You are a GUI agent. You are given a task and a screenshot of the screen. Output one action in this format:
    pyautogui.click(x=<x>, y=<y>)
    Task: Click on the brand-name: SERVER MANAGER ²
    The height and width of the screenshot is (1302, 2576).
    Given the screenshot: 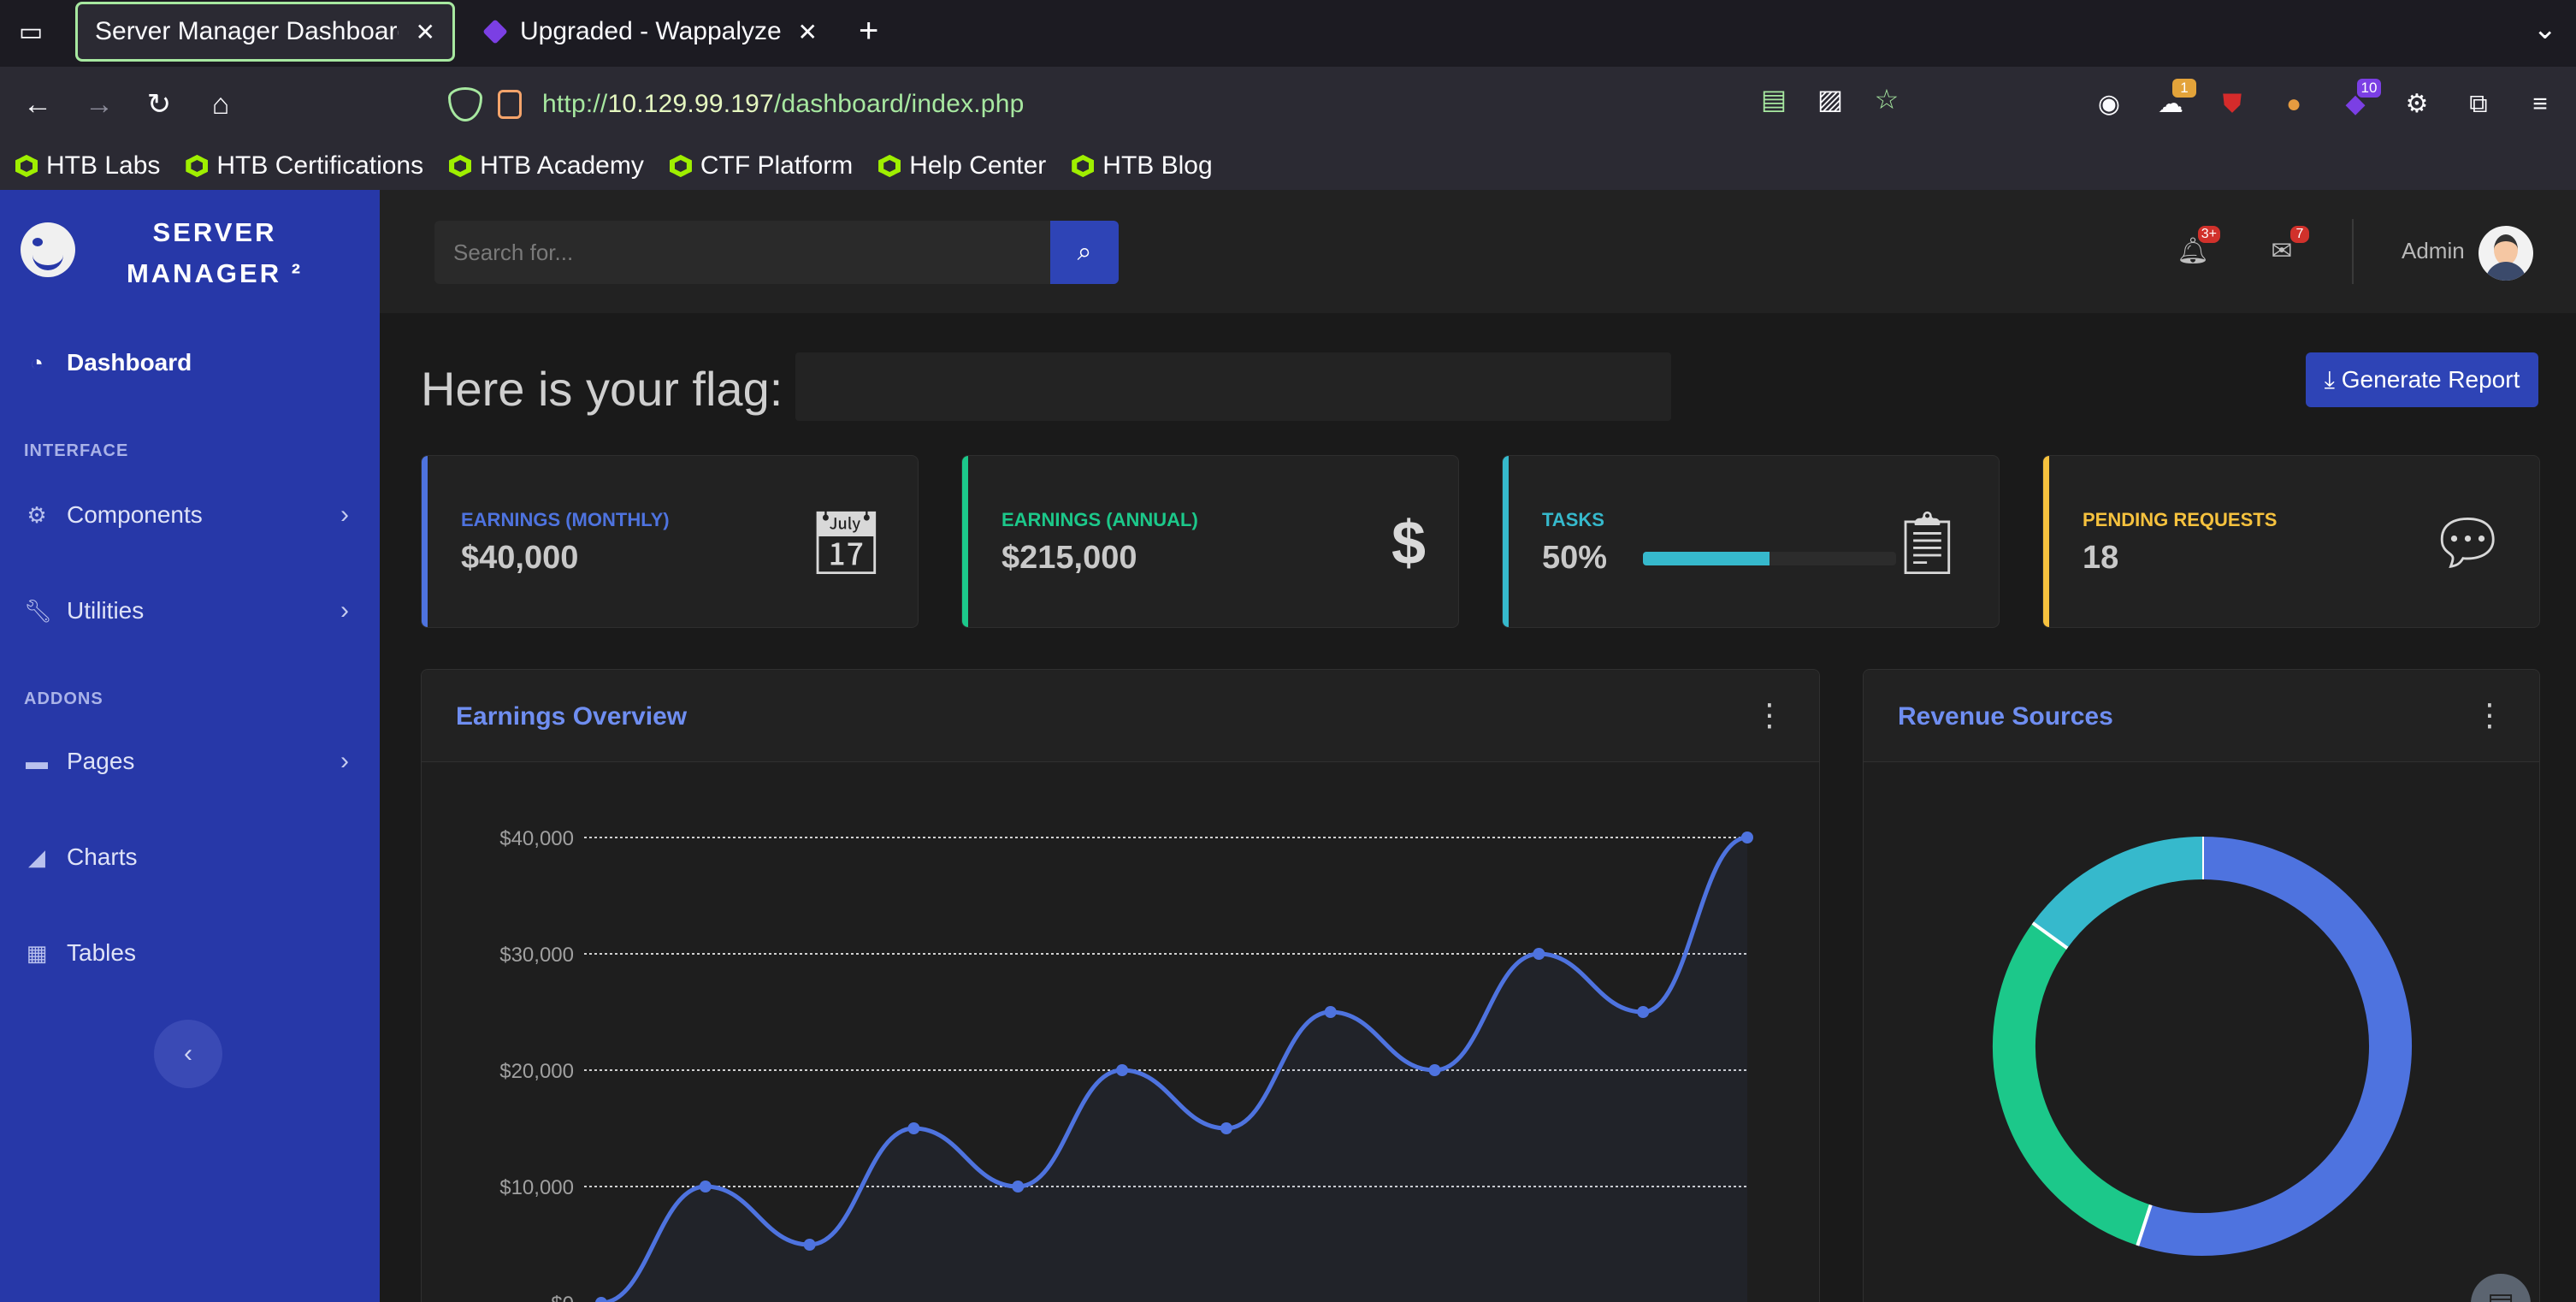 What is the action you would take?
    pyautogui.click(x=215, y=253)
    